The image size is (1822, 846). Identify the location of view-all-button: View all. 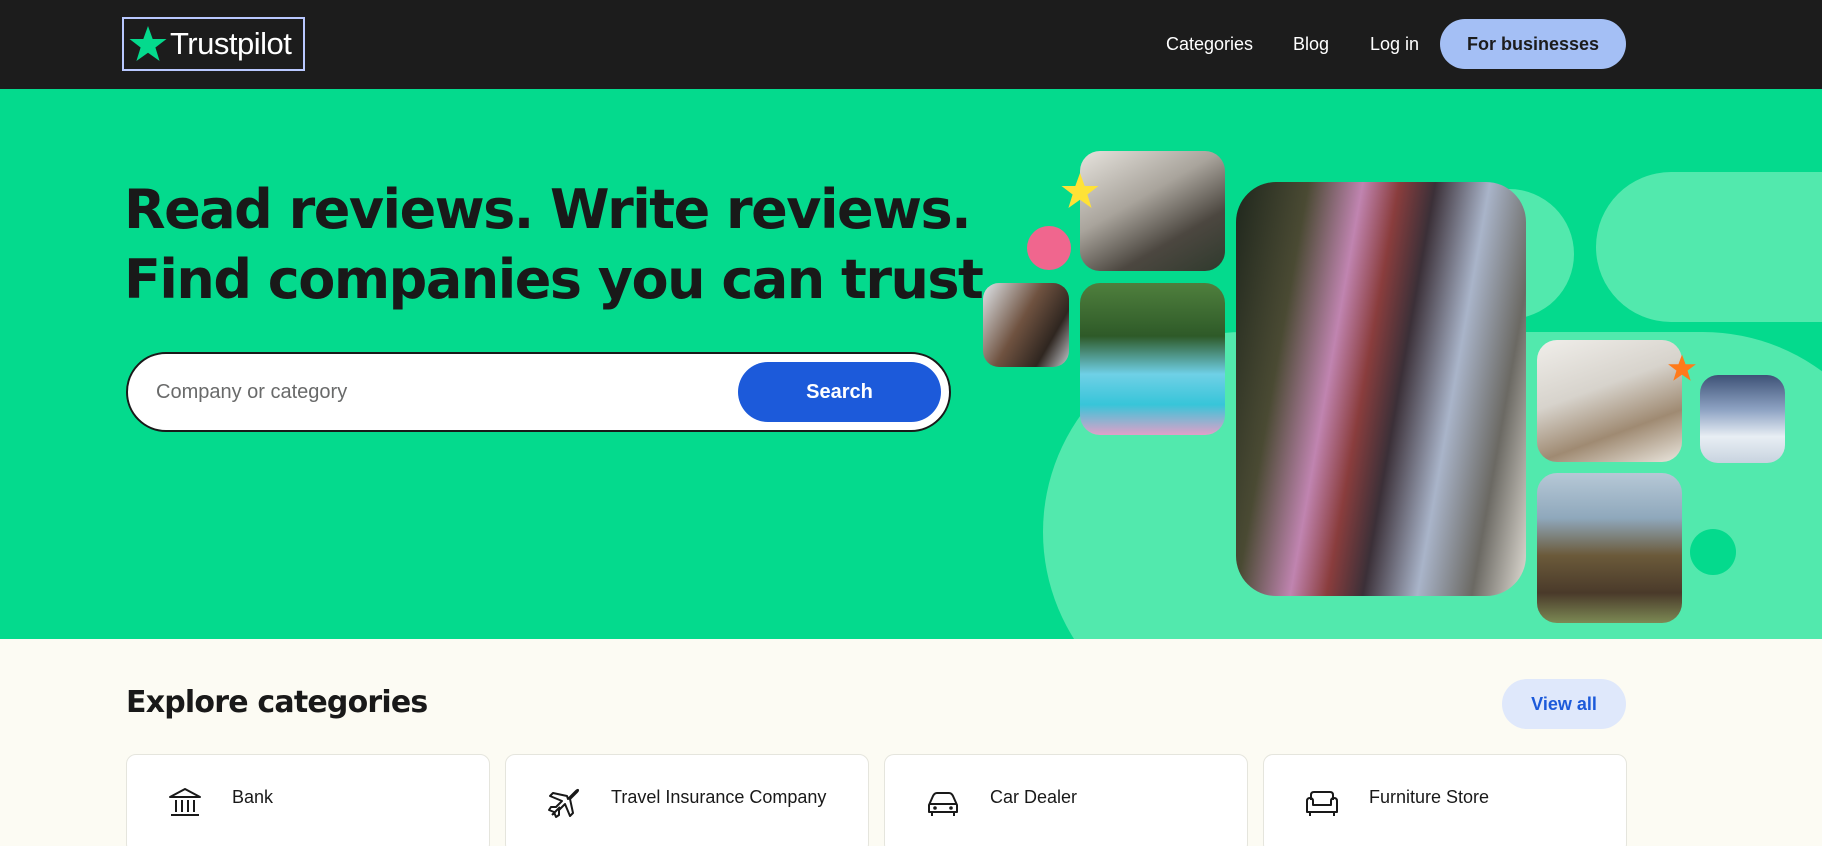
(1564, 704).